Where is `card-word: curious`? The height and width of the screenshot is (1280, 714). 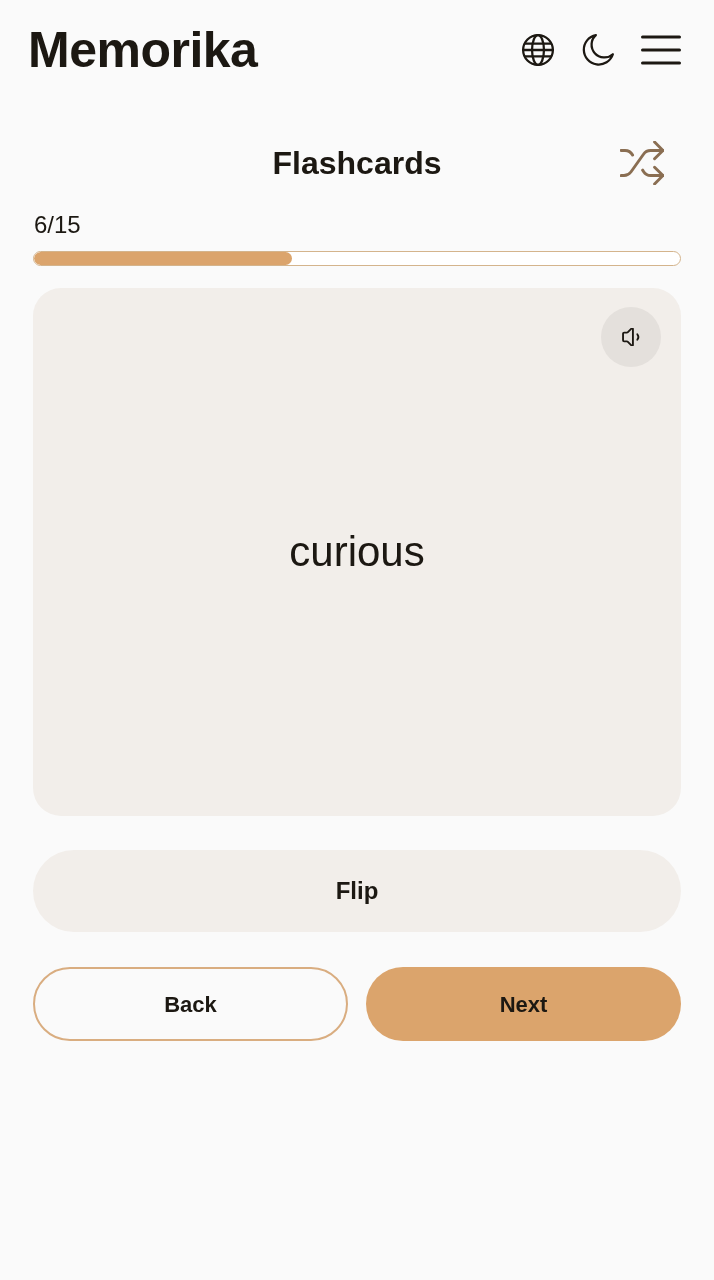
card-word: curious is located at coordinates (357, 552).